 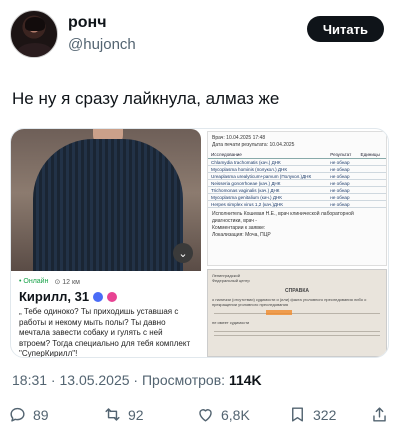 I want to click on share-icon, so click(x=379, y=414).